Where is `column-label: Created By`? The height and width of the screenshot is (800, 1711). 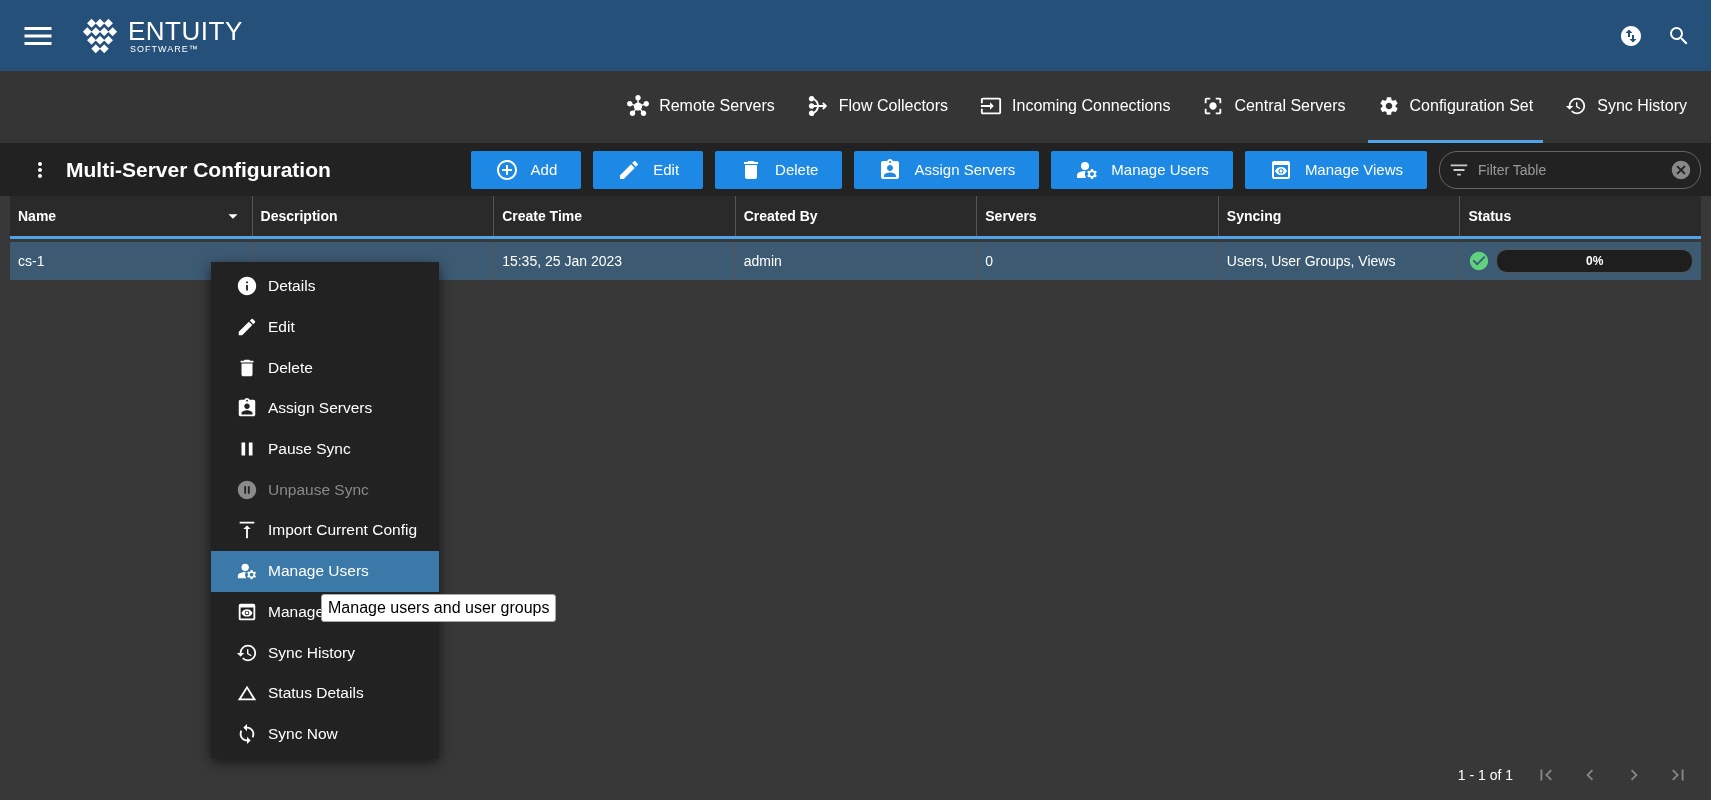 column-label: Created By is located at coordinates (780, 216).